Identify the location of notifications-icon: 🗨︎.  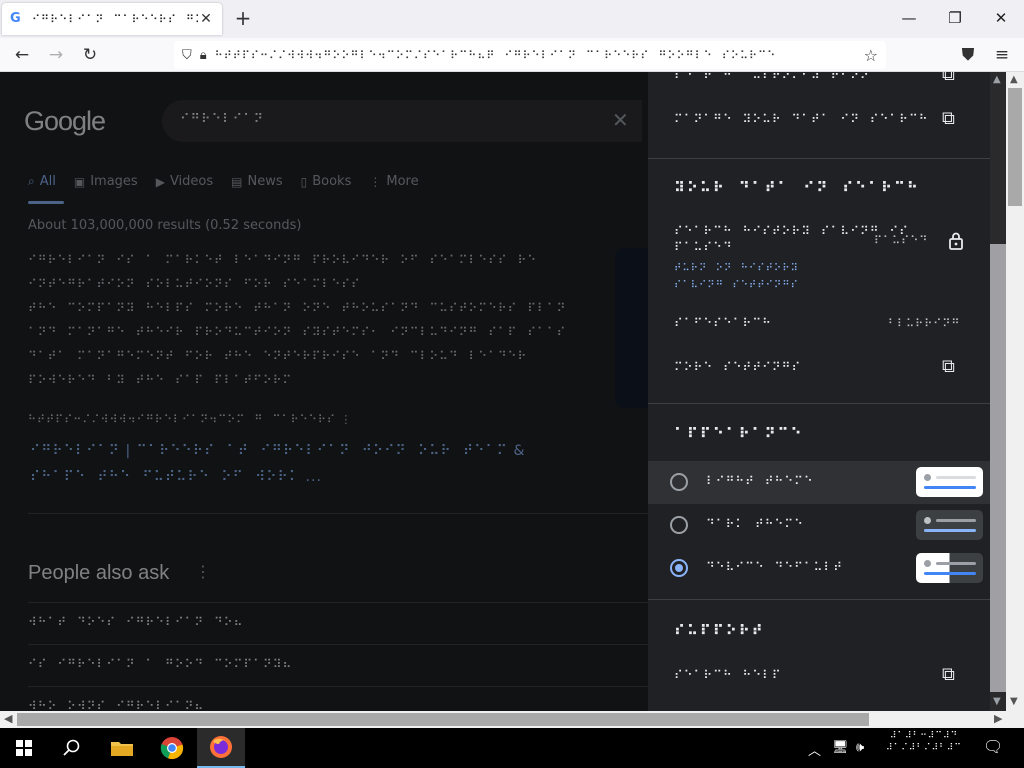
(993, 746).